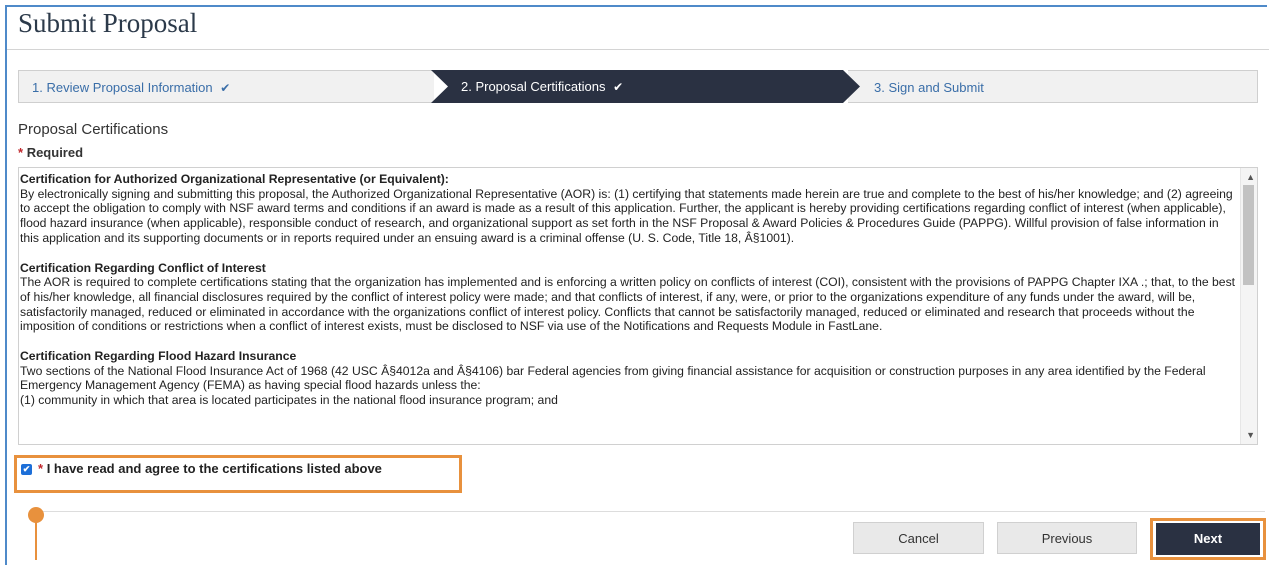  What do you see at coordinates (1067, 538) in the screenshot?
I see `previous-button: Previous` at bounding box center [1067, 538].